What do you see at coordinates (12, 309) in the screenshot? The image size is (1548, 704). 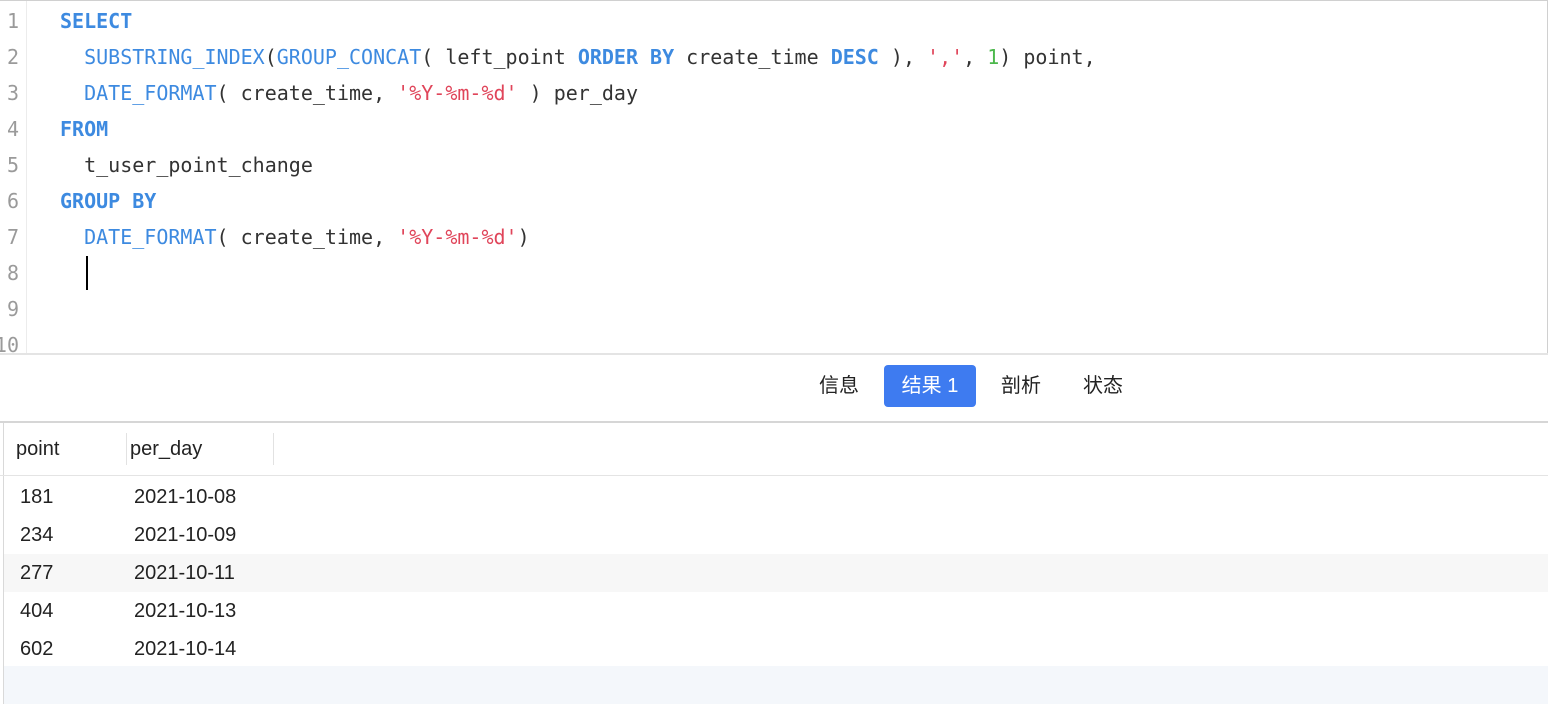 I see `line-number: 9` at bounding box center [12, 309].